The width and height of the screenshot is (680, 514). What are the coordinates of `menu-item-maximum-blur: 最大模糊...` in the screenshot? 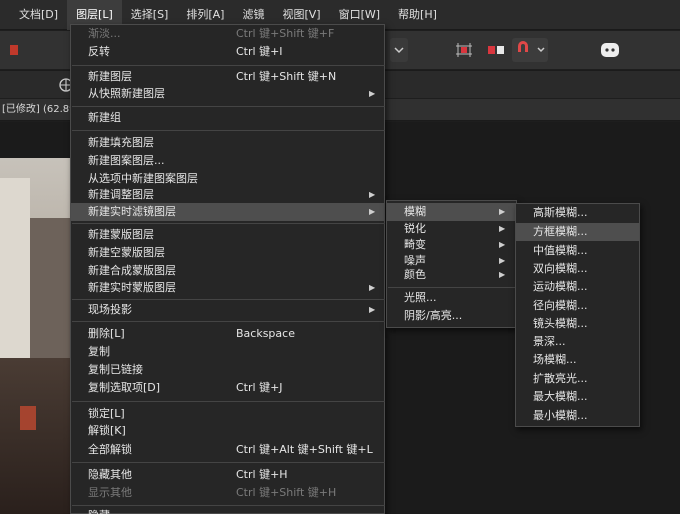 It's located at (577, 397).